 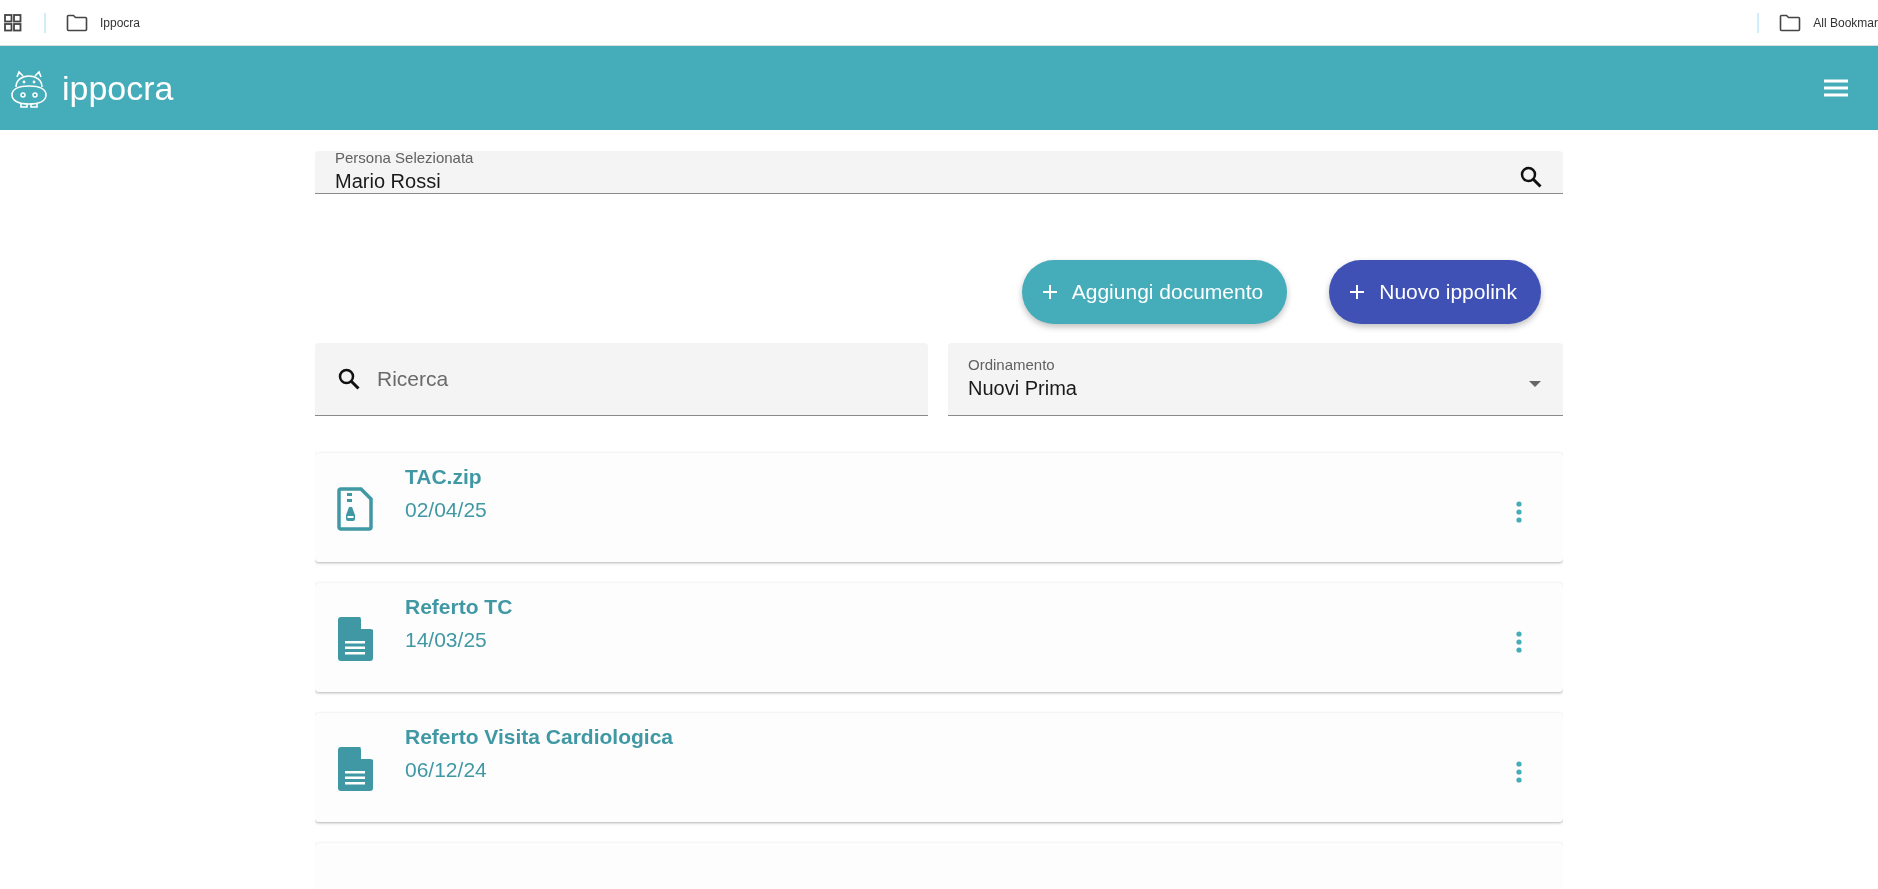 What do you see at coordinates (446, 510) in the screenshot?
I see `document-date: 02/04/25` at bounding box center [446, 510].